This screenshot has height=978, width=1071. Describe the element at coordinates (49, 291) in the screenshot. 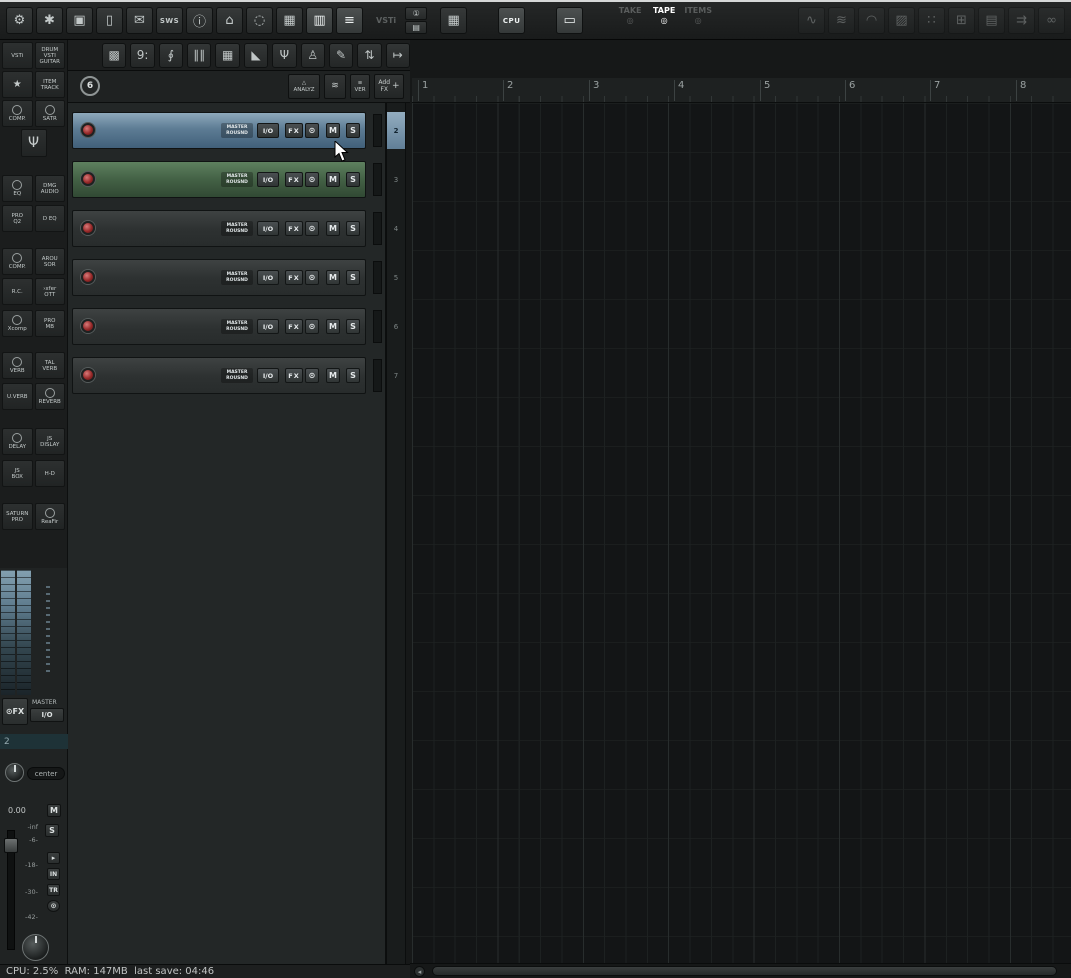

I see `dock-button-ott: ›xfer OTT` at that location.